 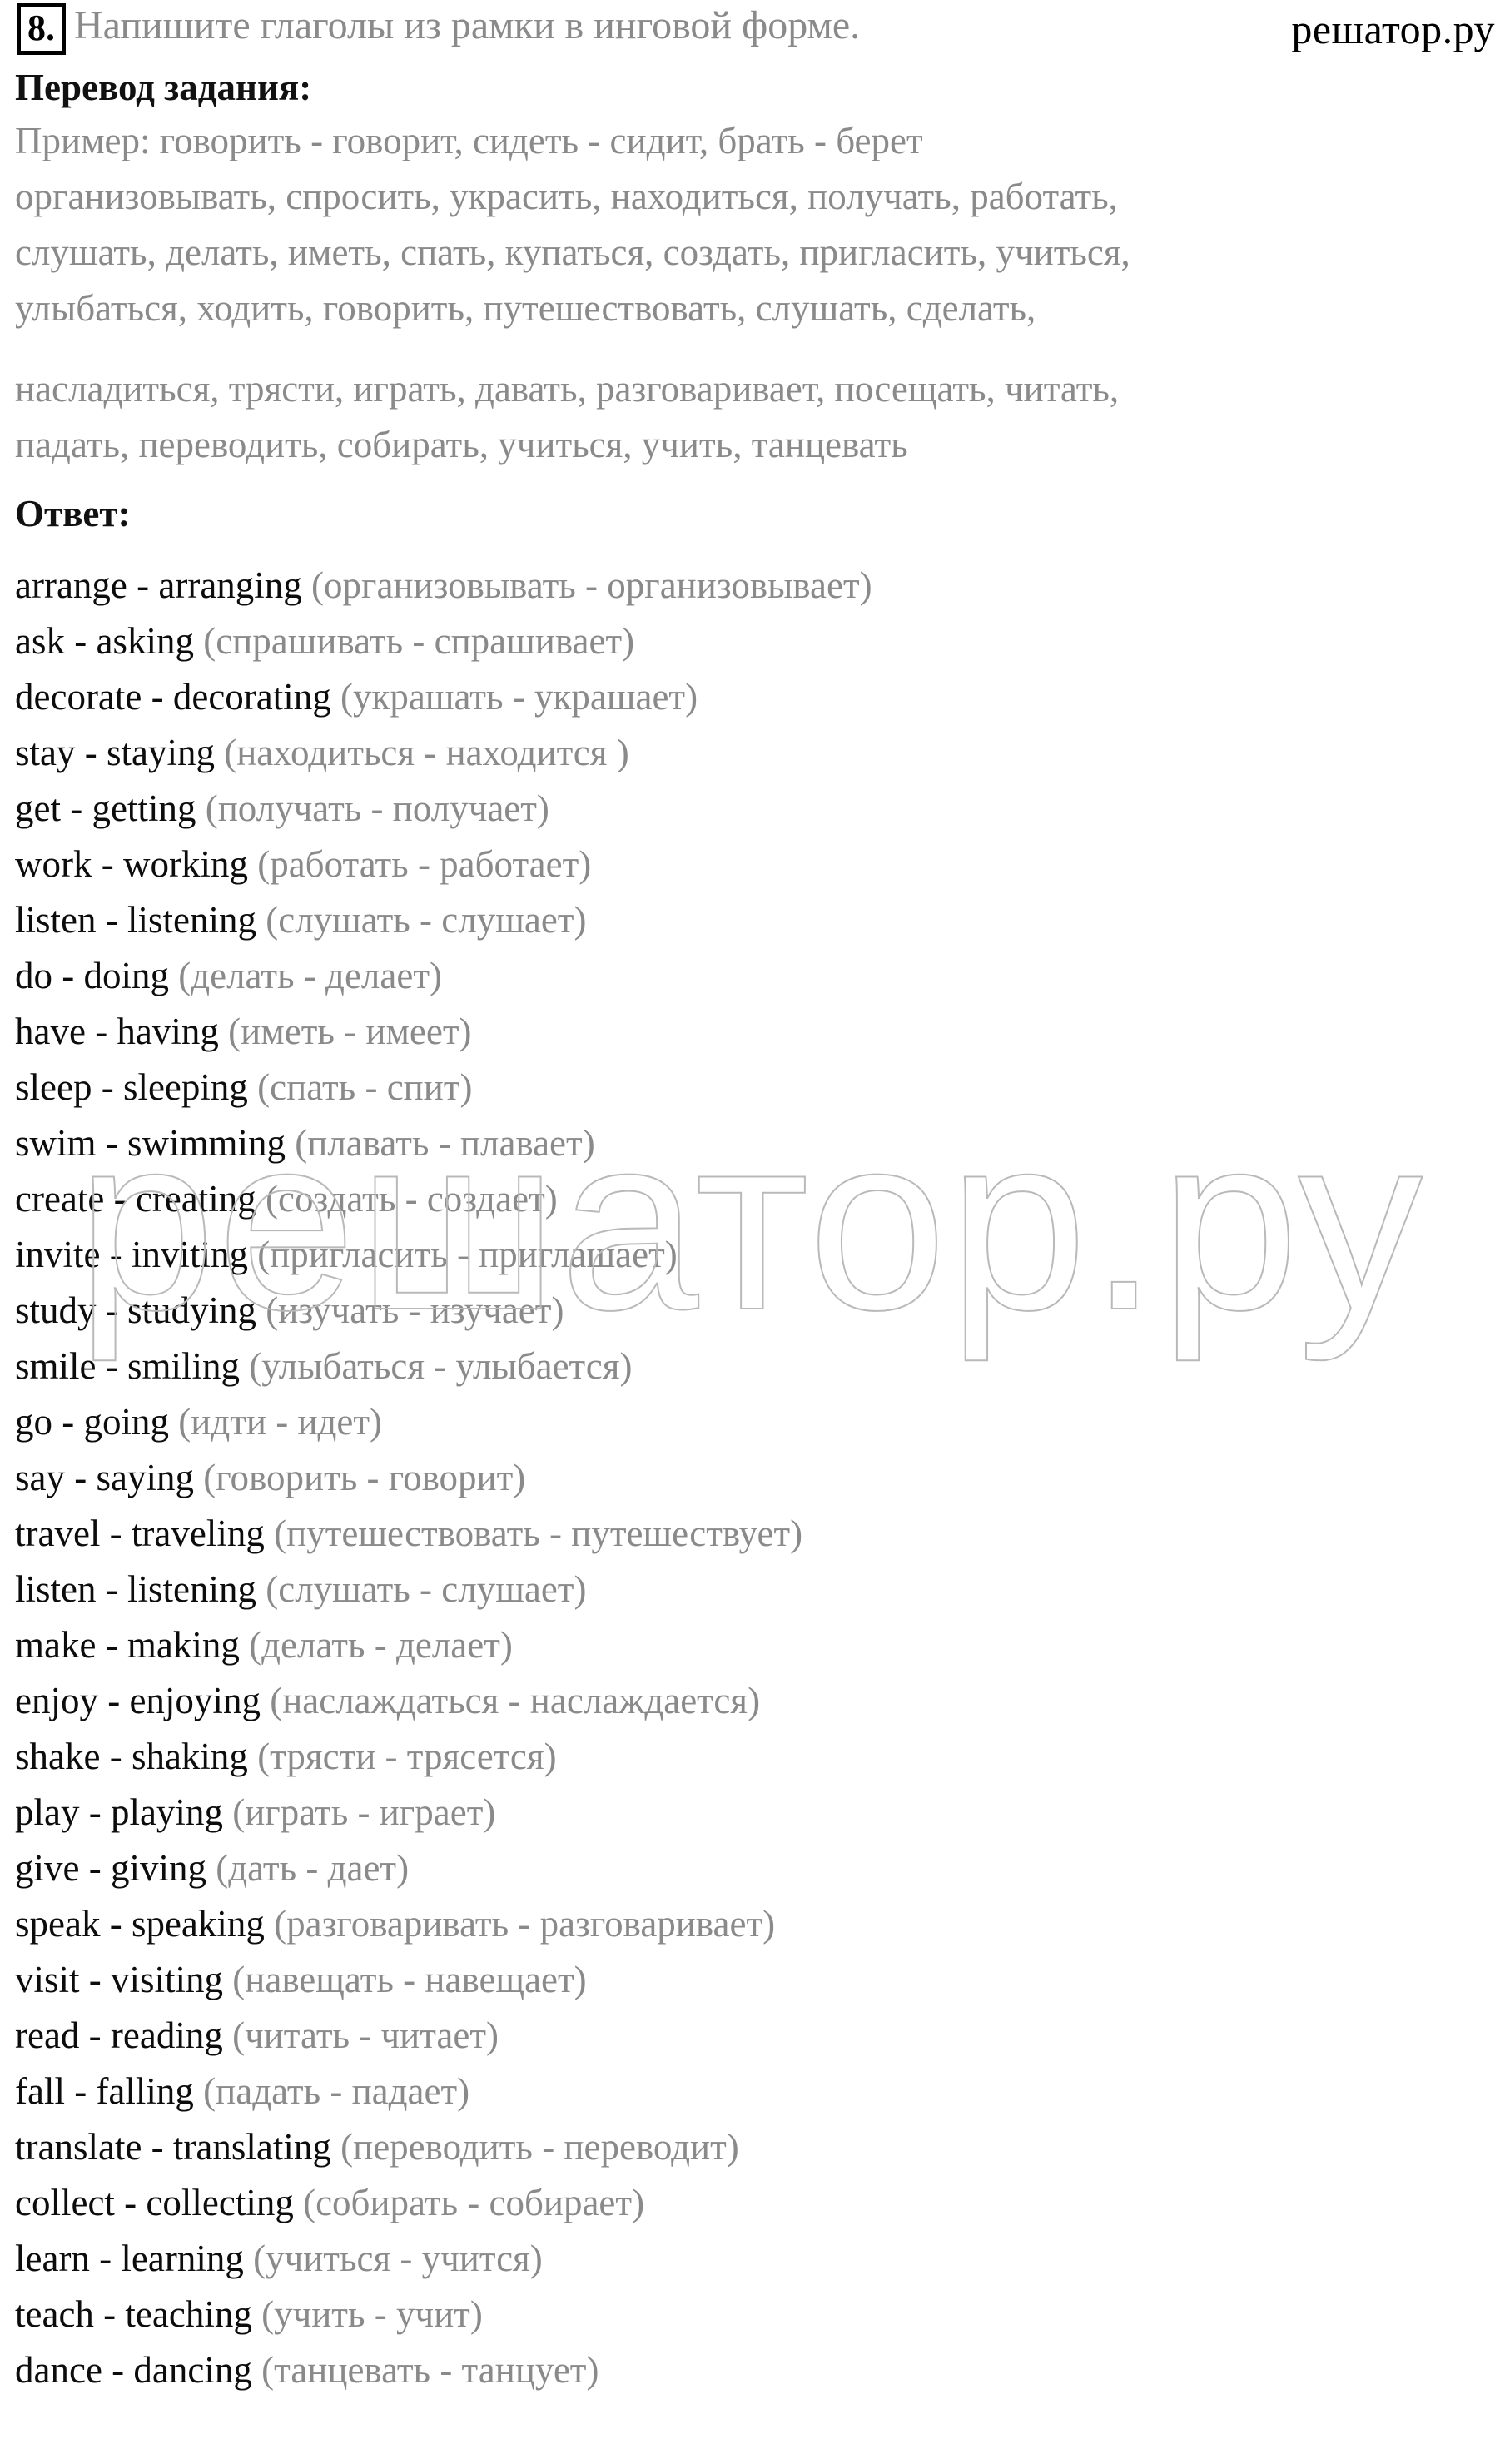 What do you see at coordinates (178, 2147) in the screenshot?
I see `answer-english: translate - translating` at bounding box center [178, 2147].